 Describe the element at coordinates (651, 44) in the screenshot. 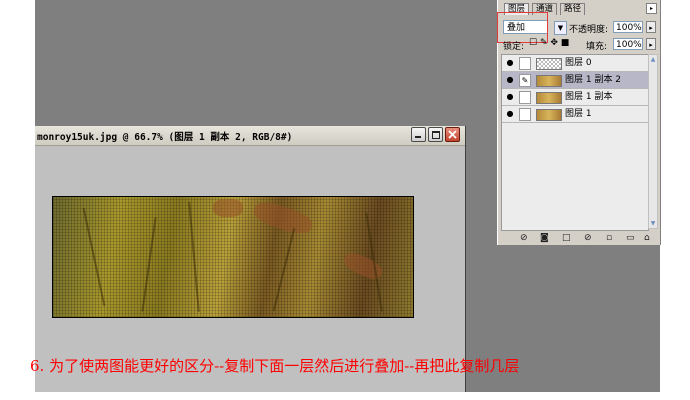

I see `fill-slider-button: ▸` at that location.